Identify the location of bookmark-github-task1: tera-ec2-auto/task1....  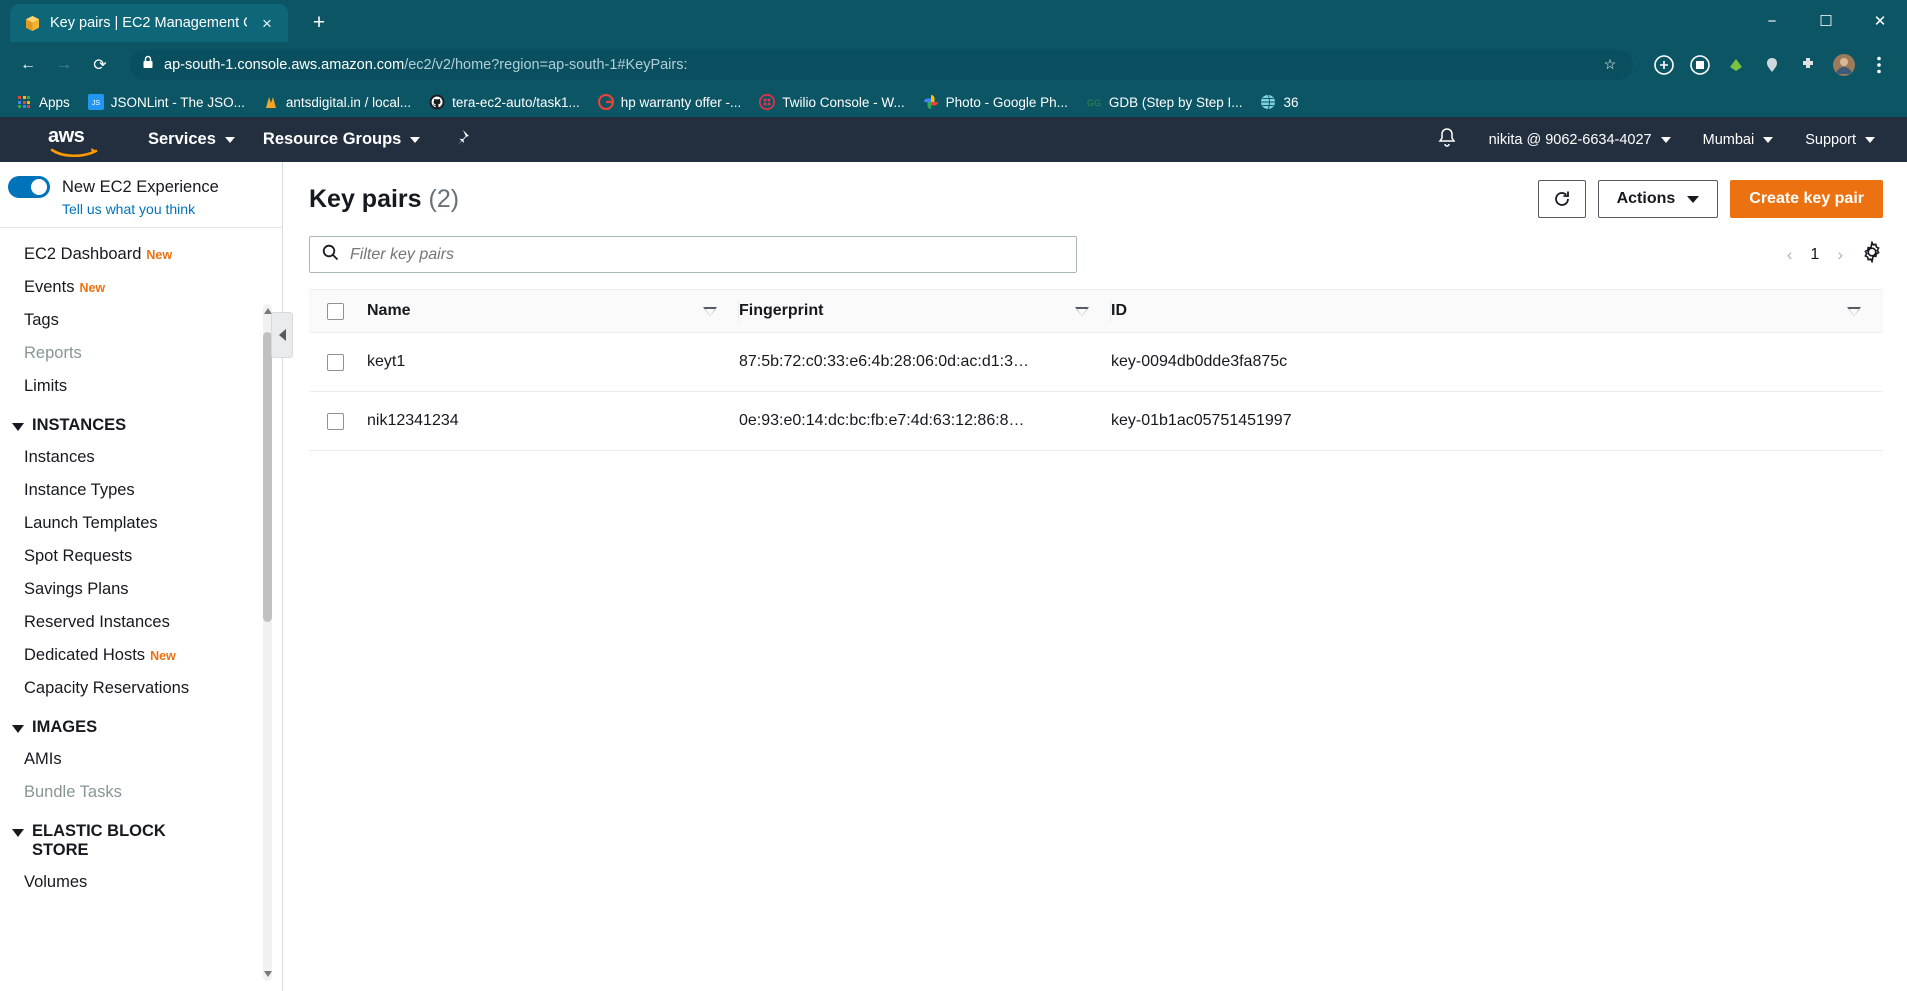
(504, 102).